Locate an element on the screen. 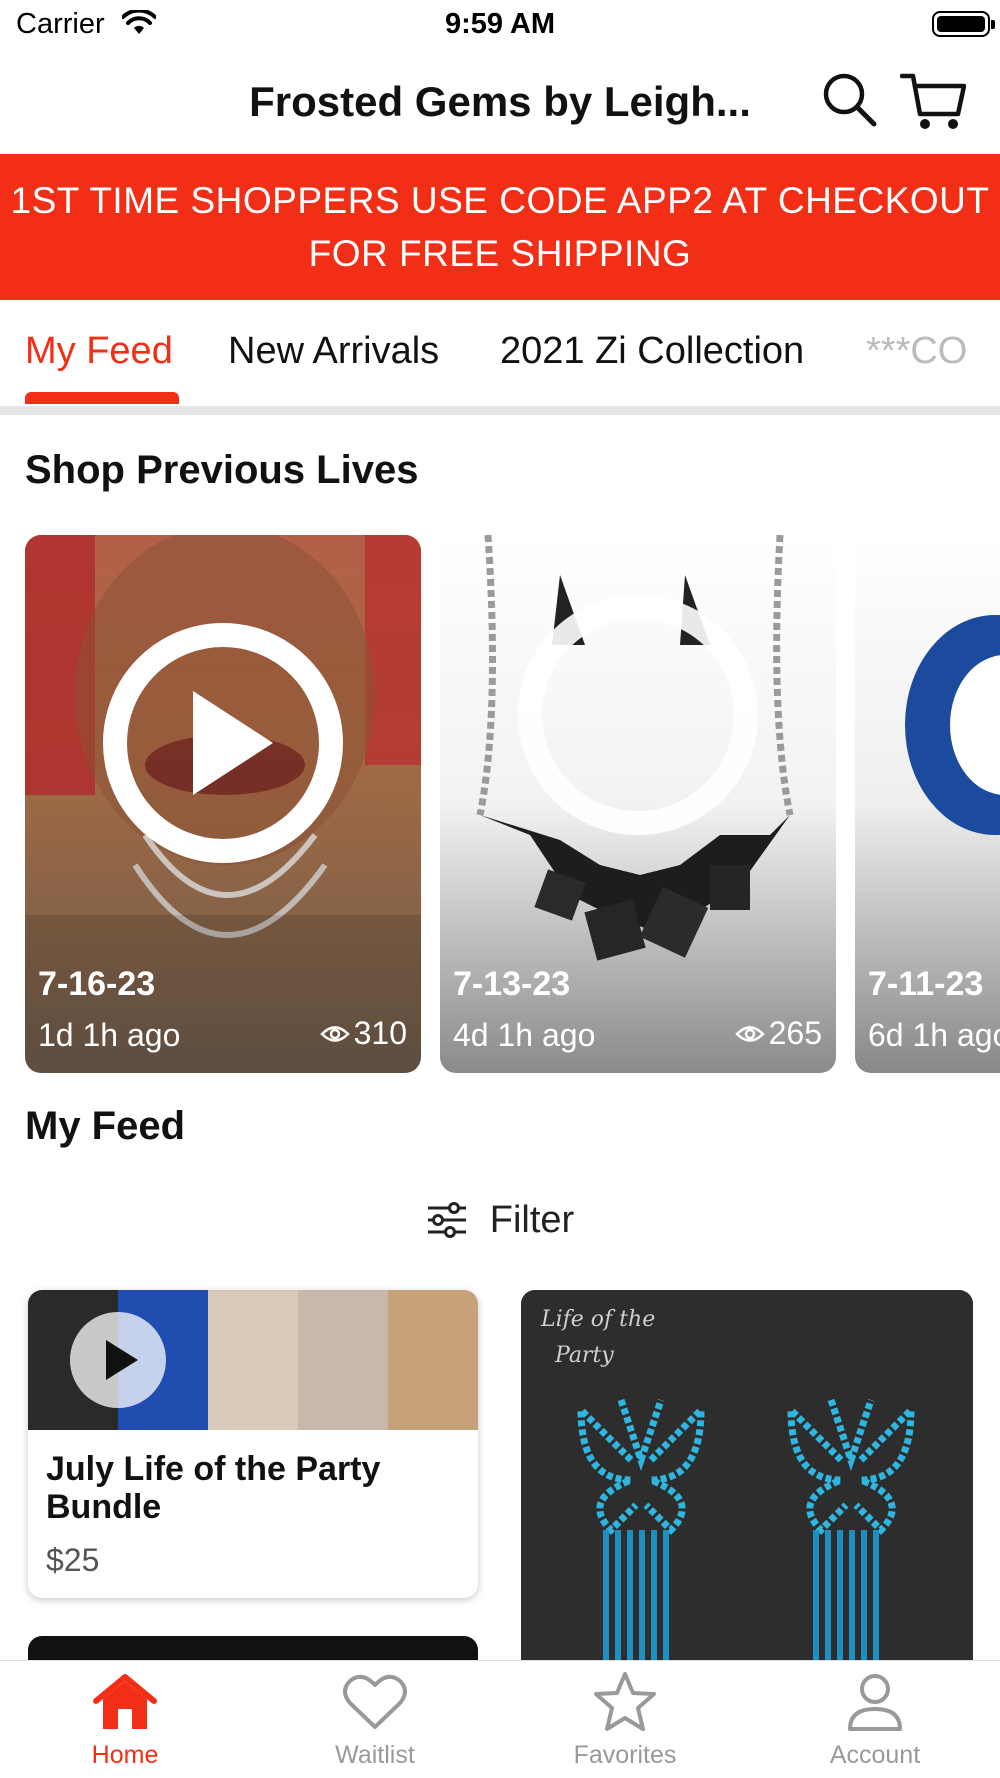 This screenshot has height=1778, width=1000. tab-2021-zi-collection: 2021 Zi Collection is located at coordinates (652, 351).